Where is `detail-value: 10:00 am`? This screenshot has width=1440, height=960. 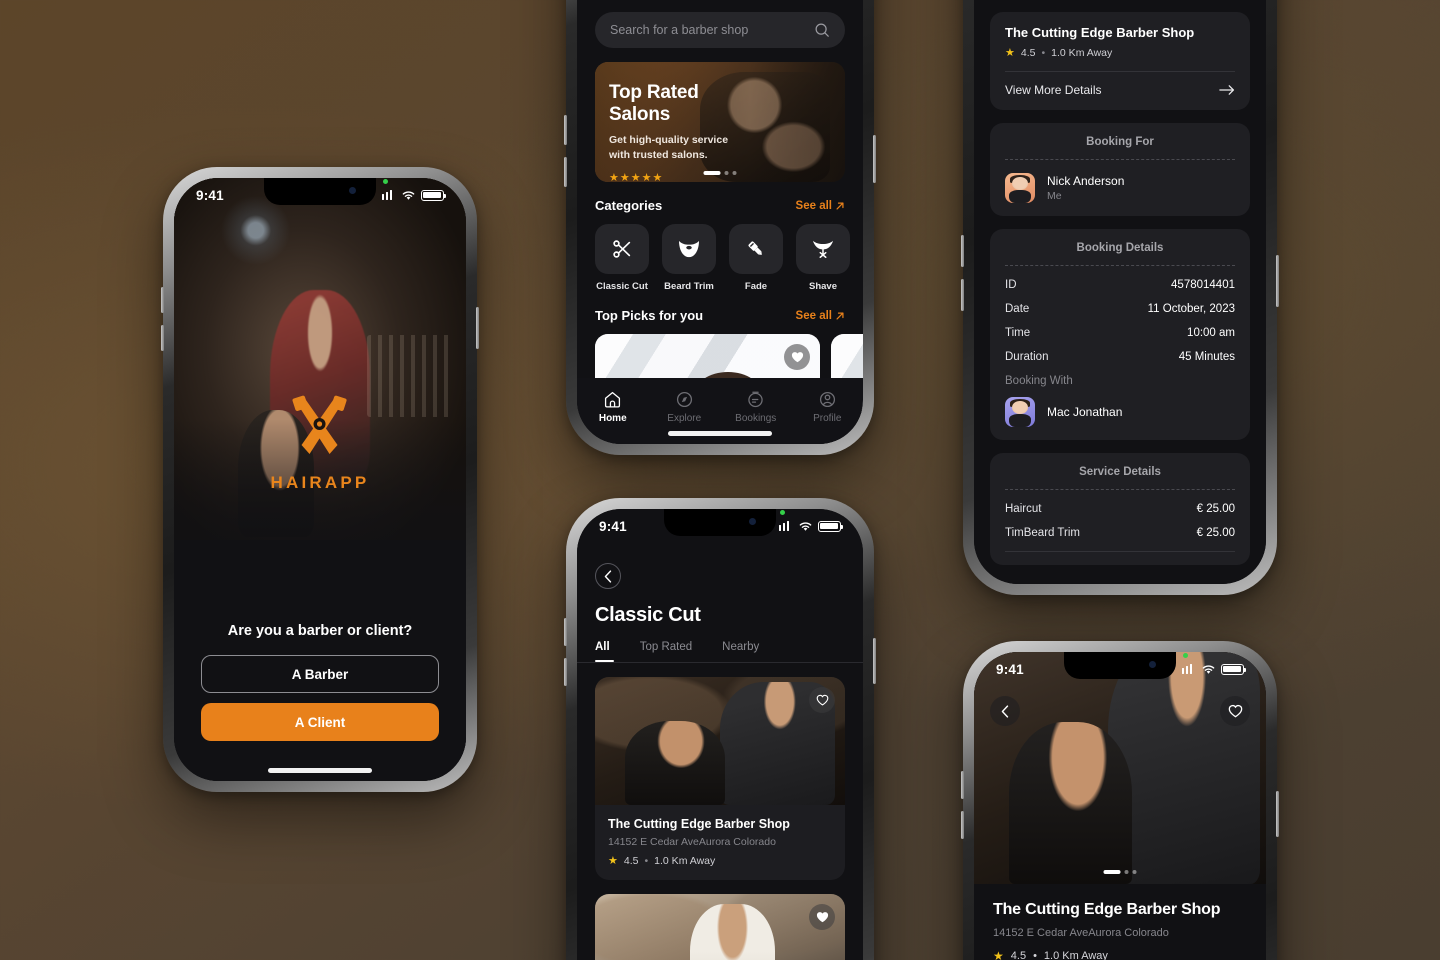 detail-value: 10:00 am is located at coordinates (1211, 333).